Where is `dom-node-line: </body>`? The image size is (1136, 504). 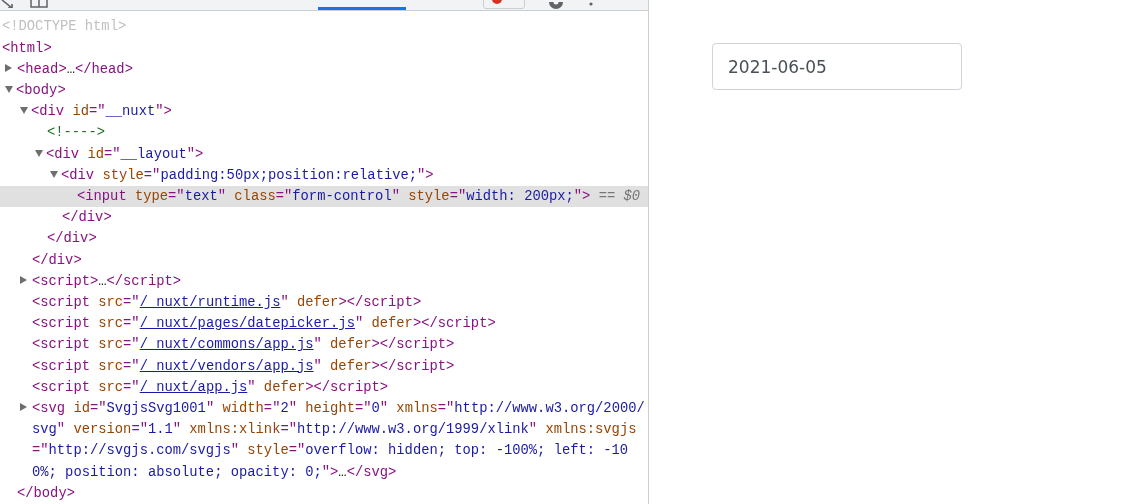 dom-node-line: </body> is located at coordinates (324, 493).